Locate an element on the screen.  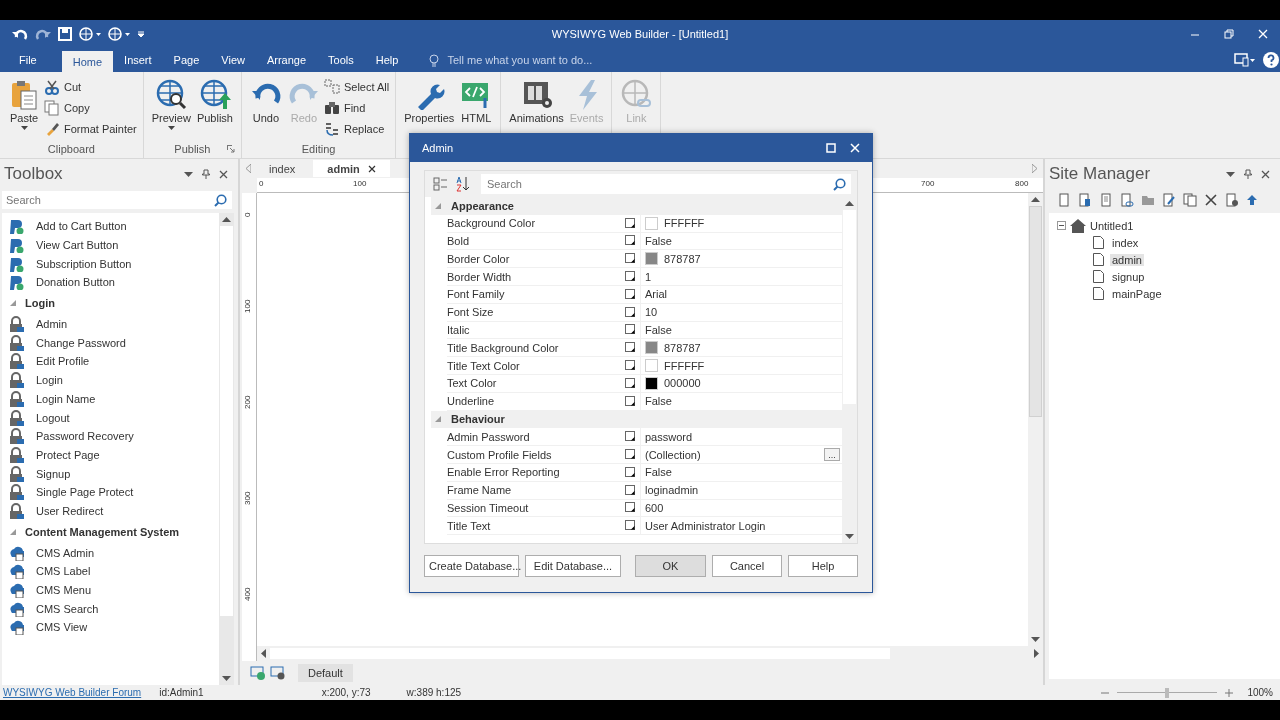
property-value: 1 is located at coordinates (648, 276).